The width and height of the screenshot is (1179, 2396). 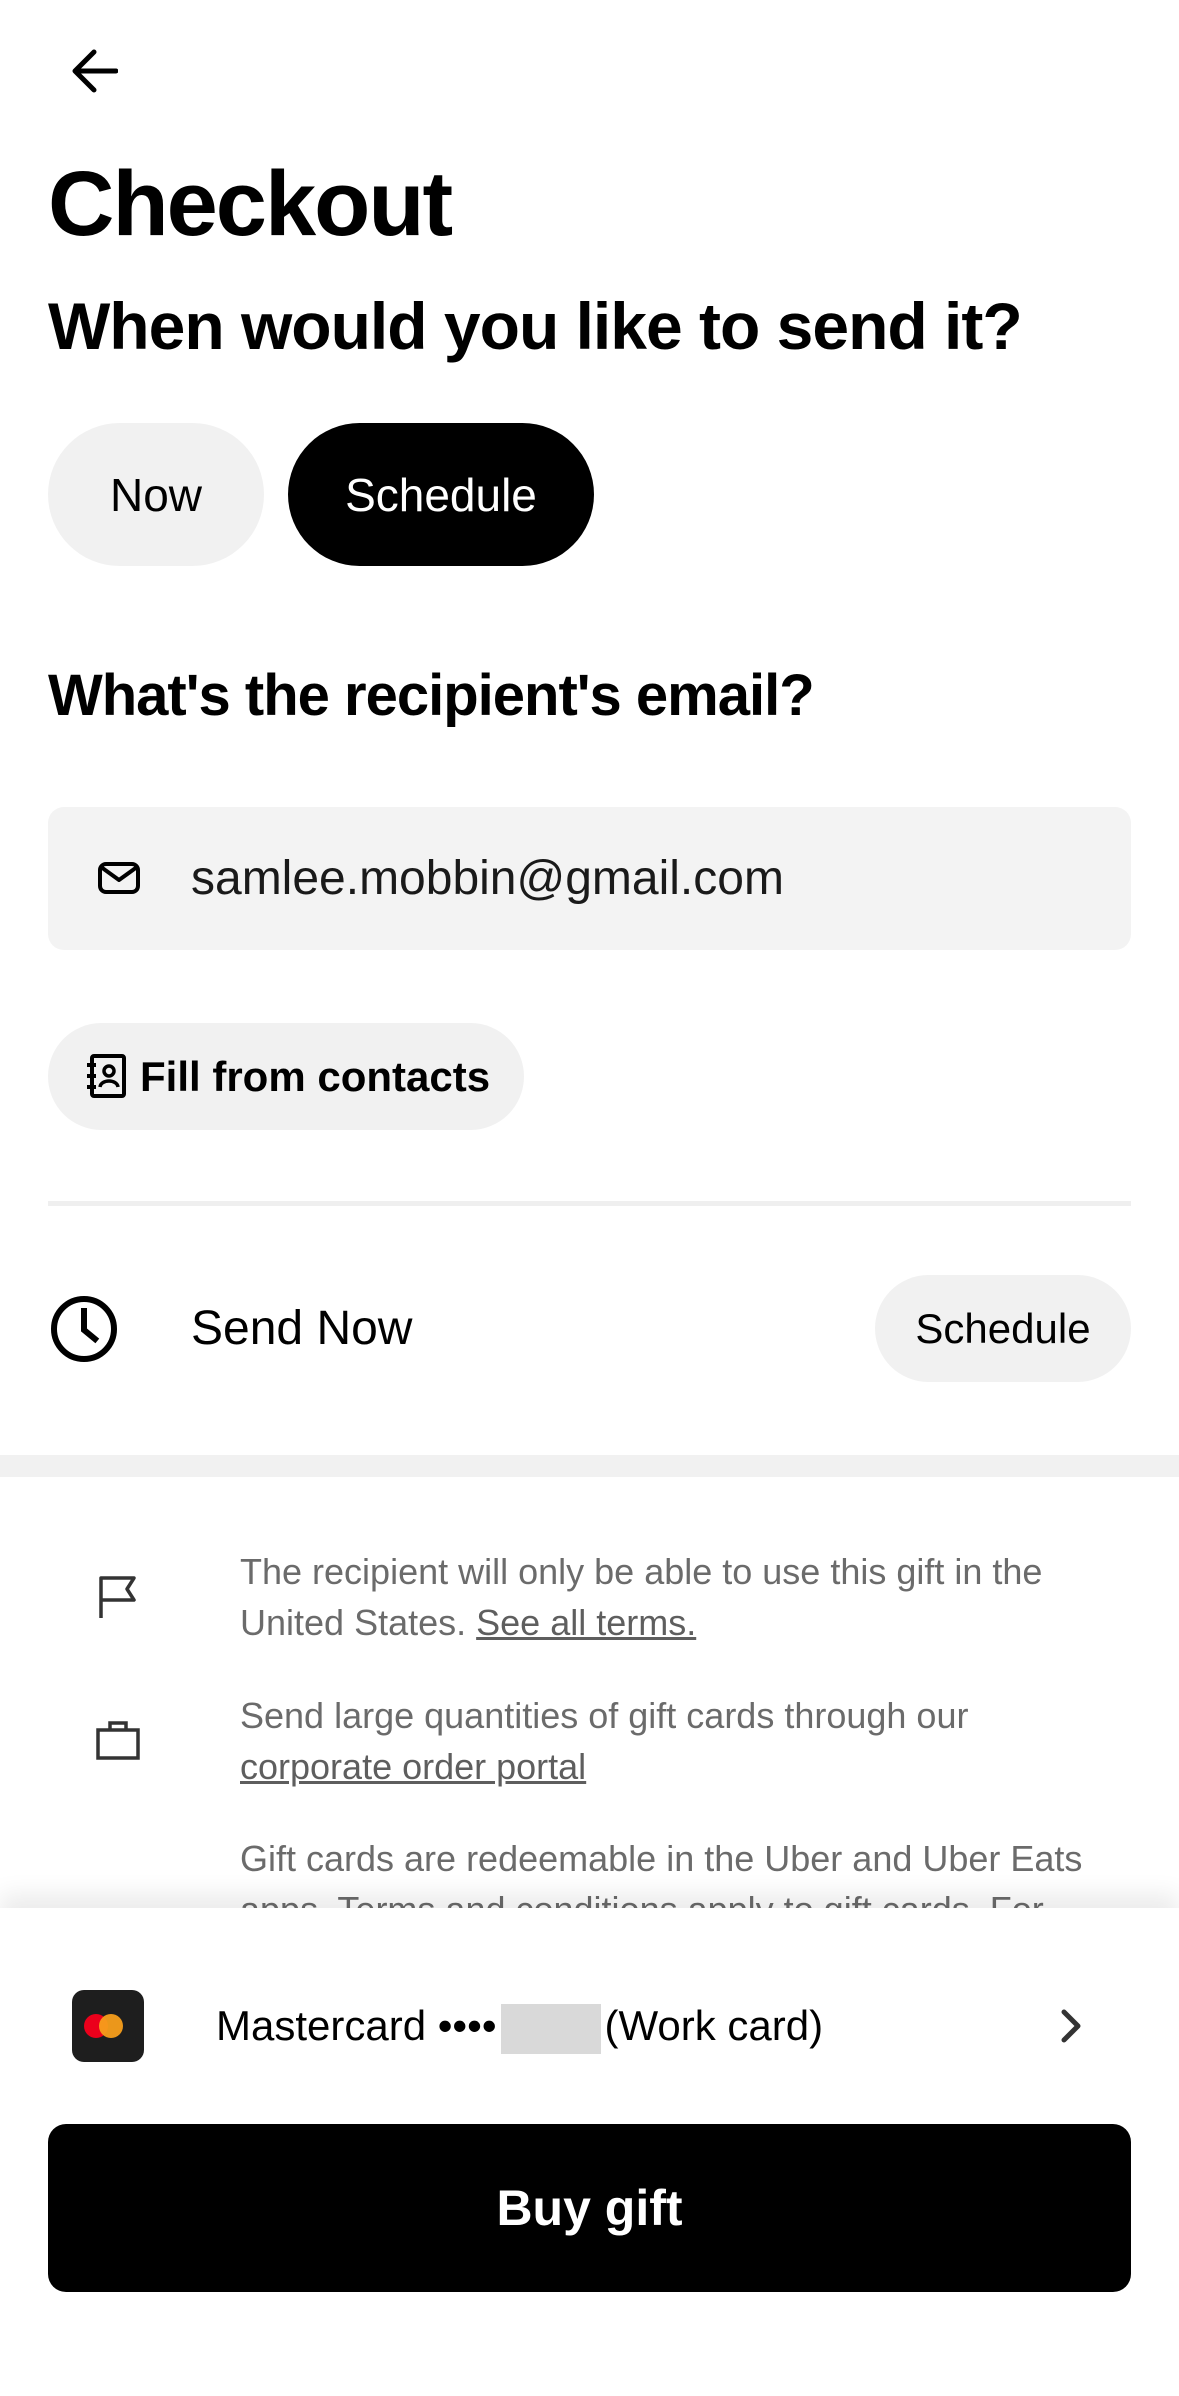 I want to click on card-brand: Mastercard ••••, so click(x=356, y=2025).